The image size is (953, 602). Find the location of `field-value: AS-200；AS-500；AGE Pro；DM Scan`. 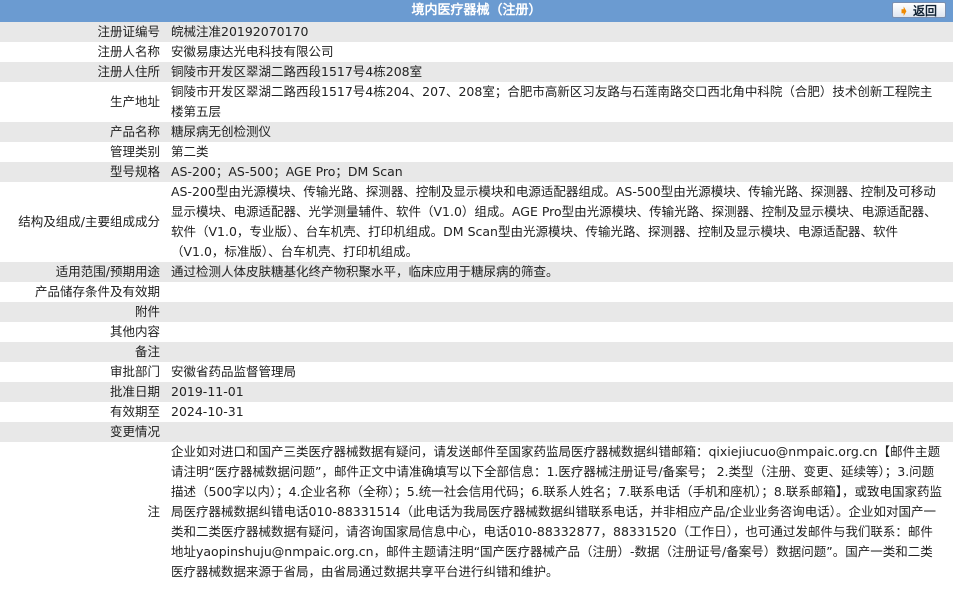

field-value: AS-200；AS-500；AGE Pro；DM Scan is located at coordinates (287, 171).